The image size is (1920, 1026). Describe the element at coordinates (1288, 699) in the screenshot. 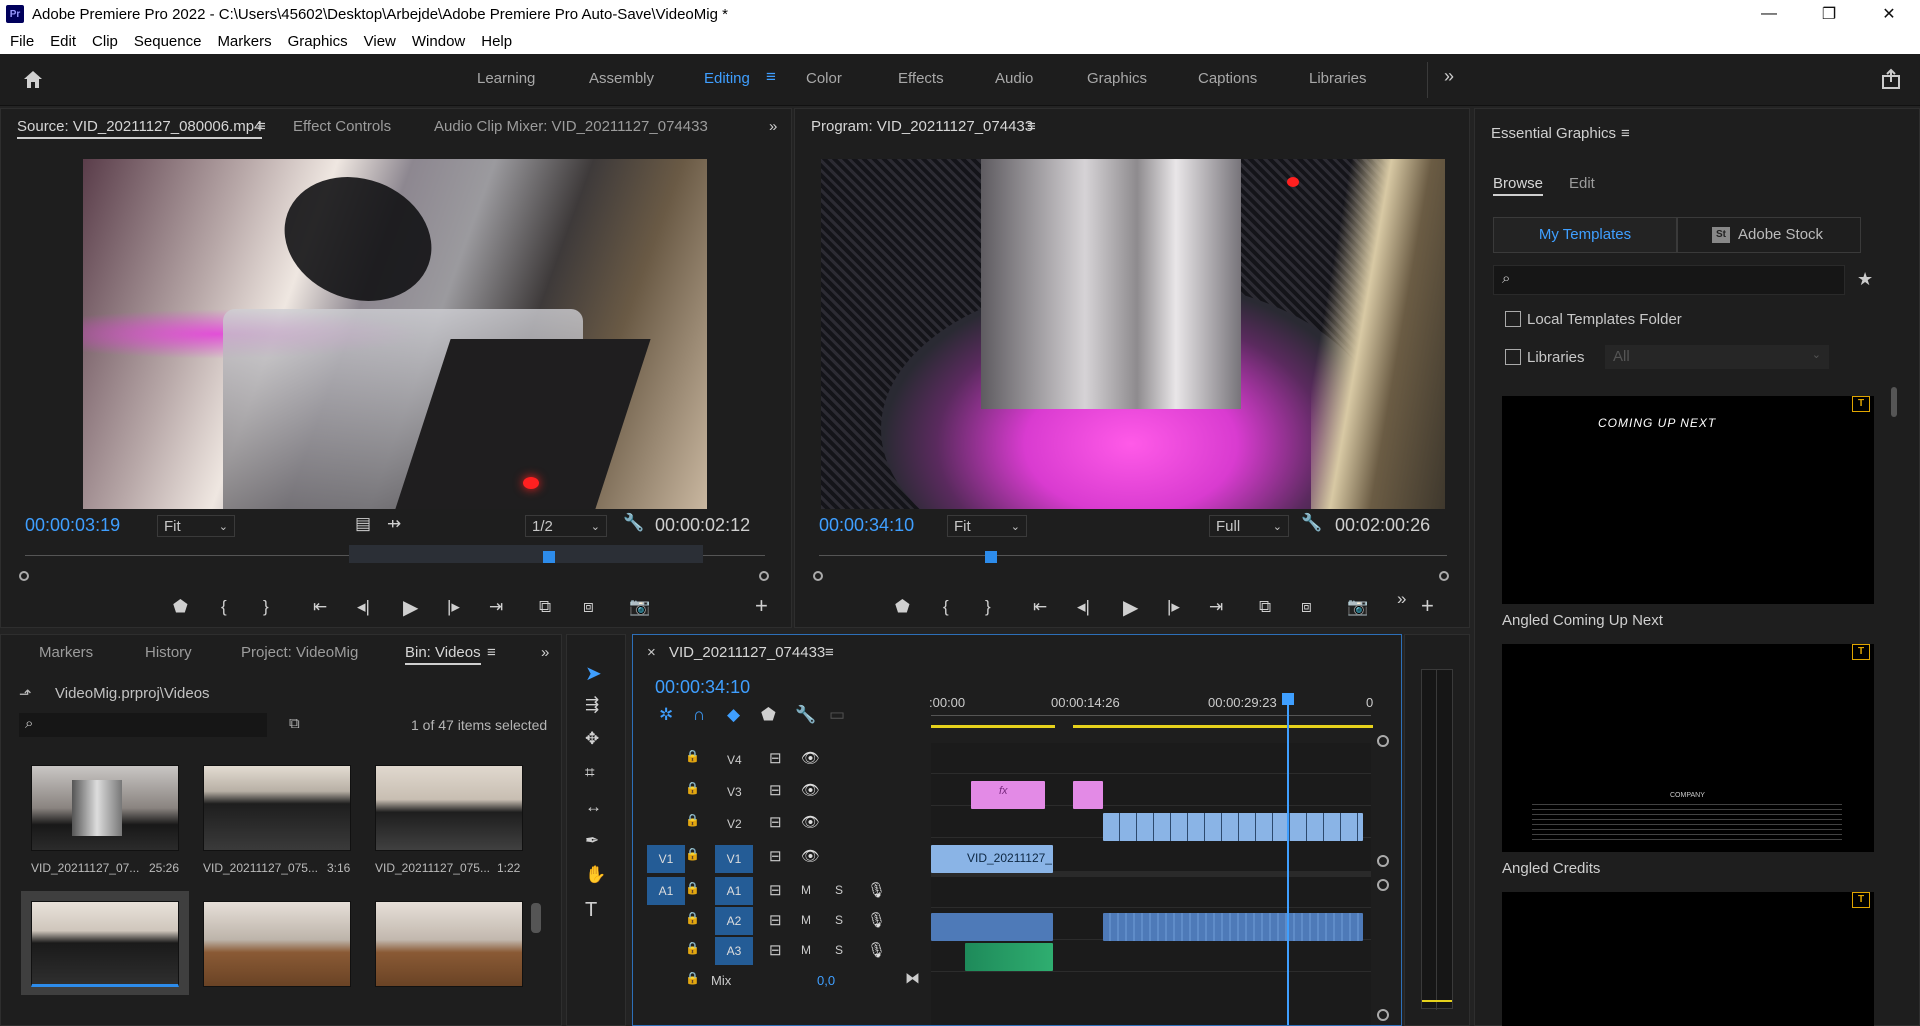

I see `timeline-playhead-handle` at that location.